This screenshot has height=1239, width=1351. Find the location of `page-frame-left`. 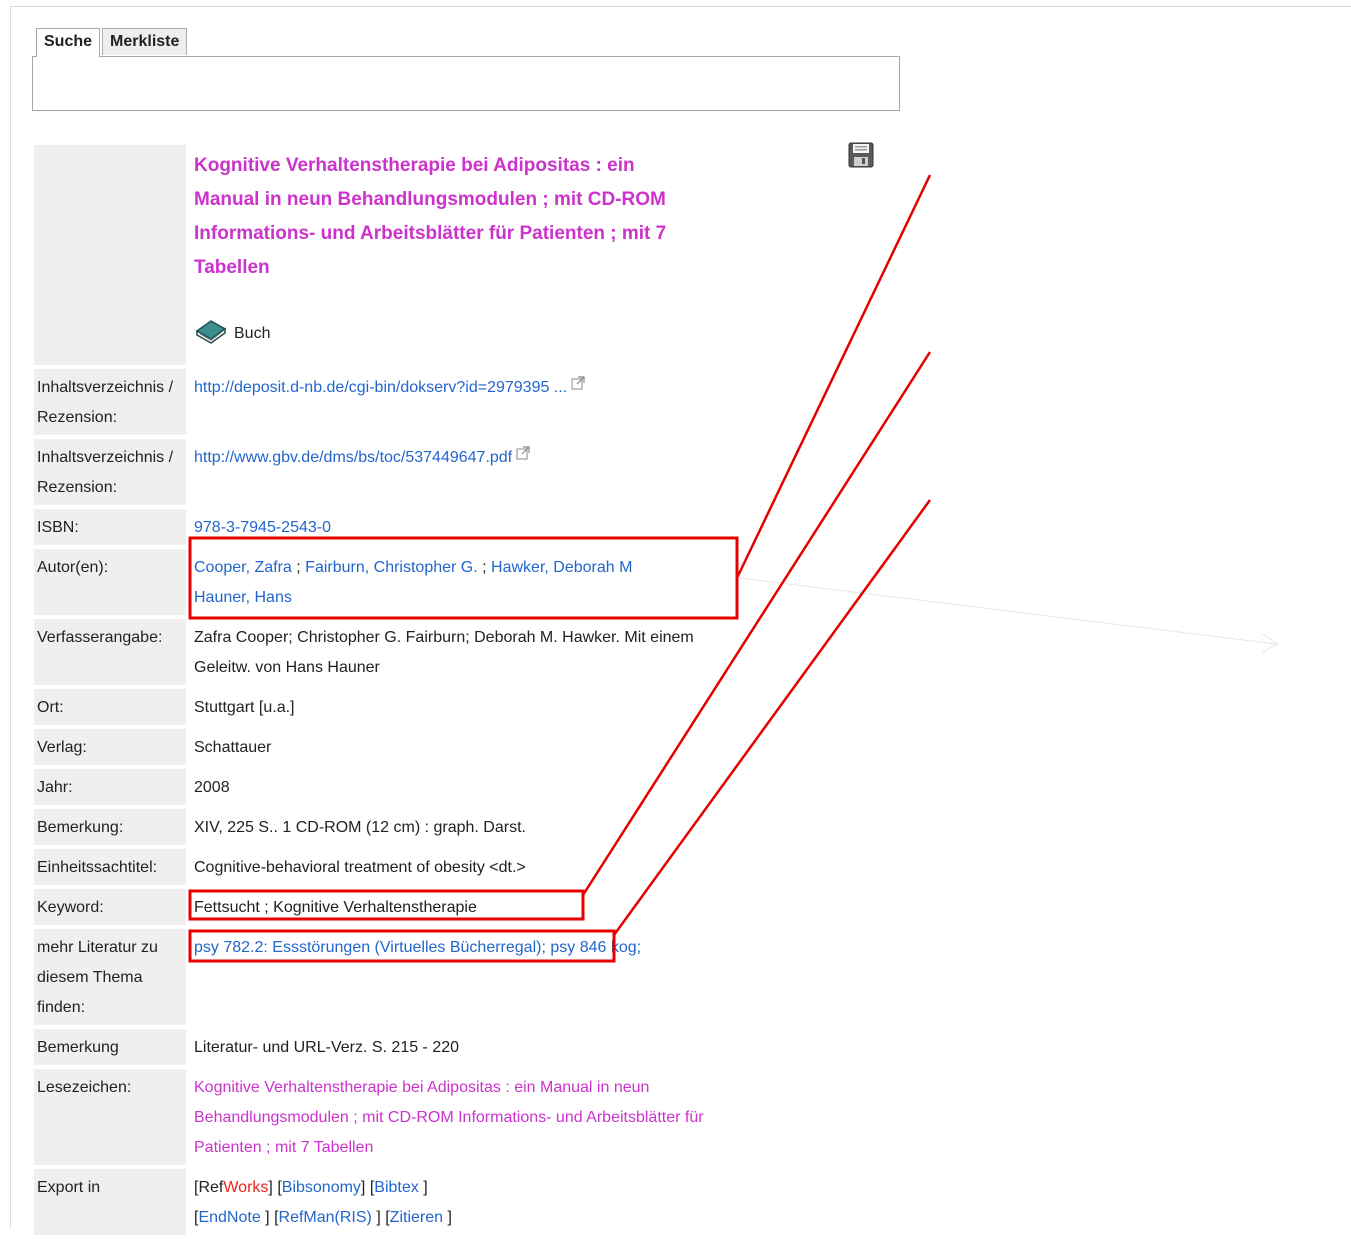

page-frame-left is located at coordinates (10, 617).